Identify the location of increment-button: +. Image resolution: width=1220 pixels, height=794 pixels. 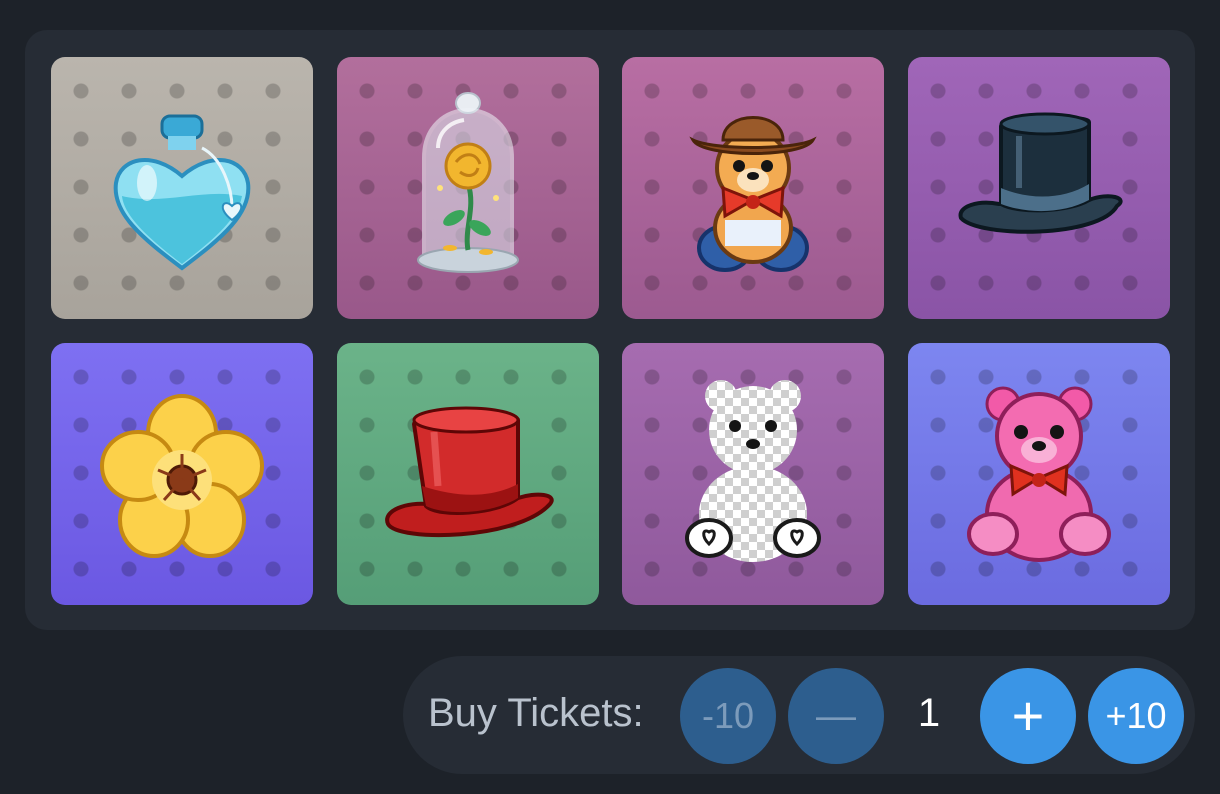
(1028, 716).